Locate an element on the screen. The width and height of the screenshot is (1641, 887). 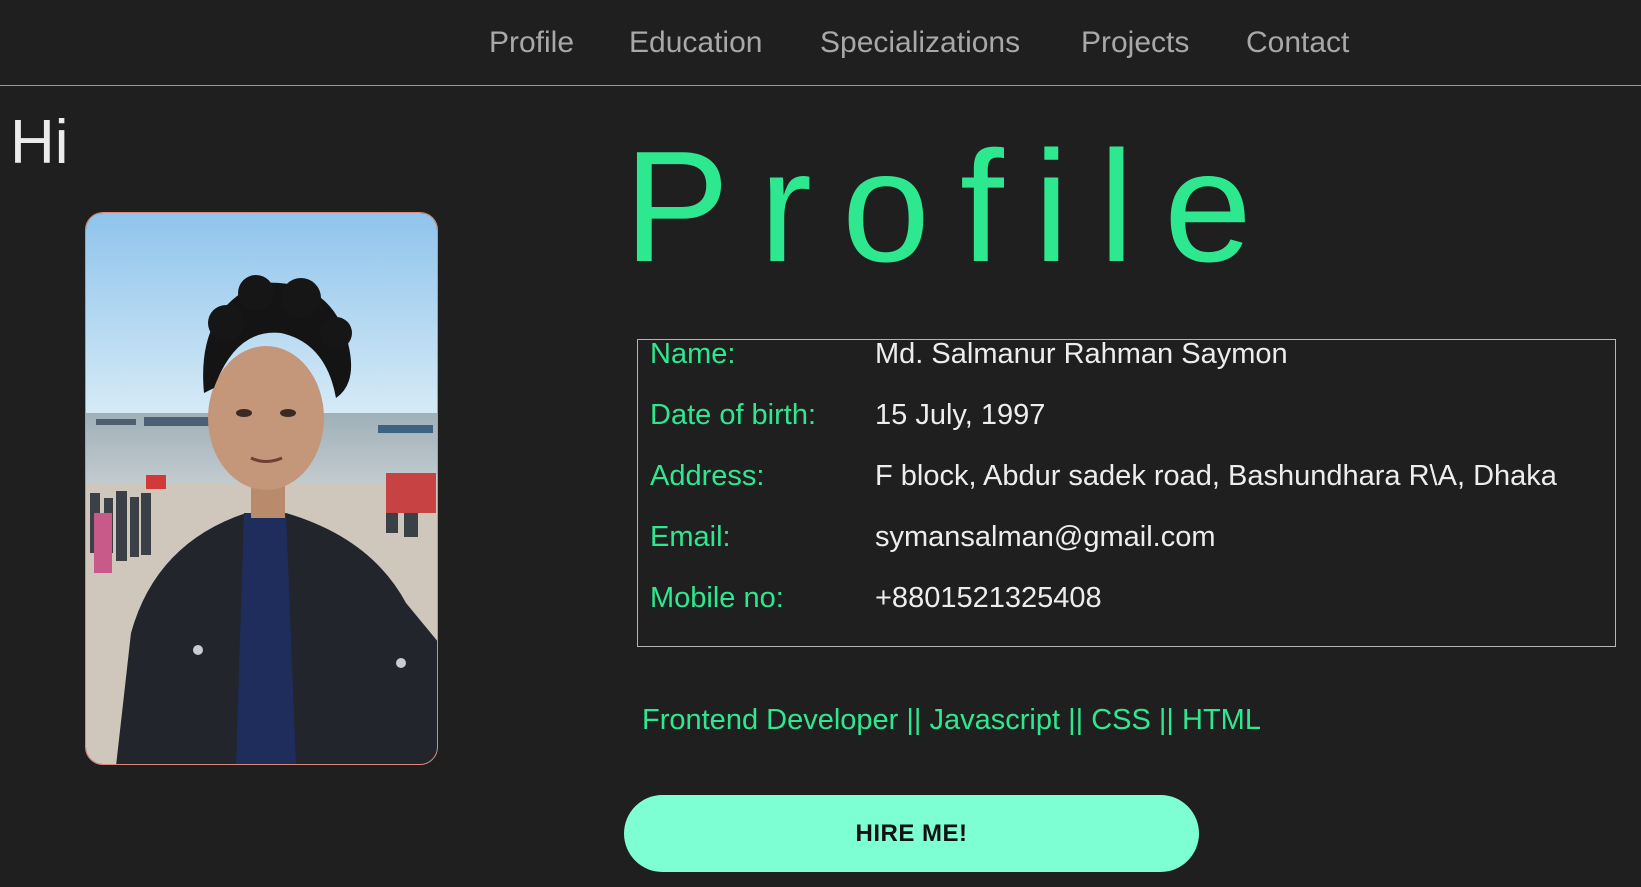
info-value: +8801521325408 is located at coordinates (988, 598).